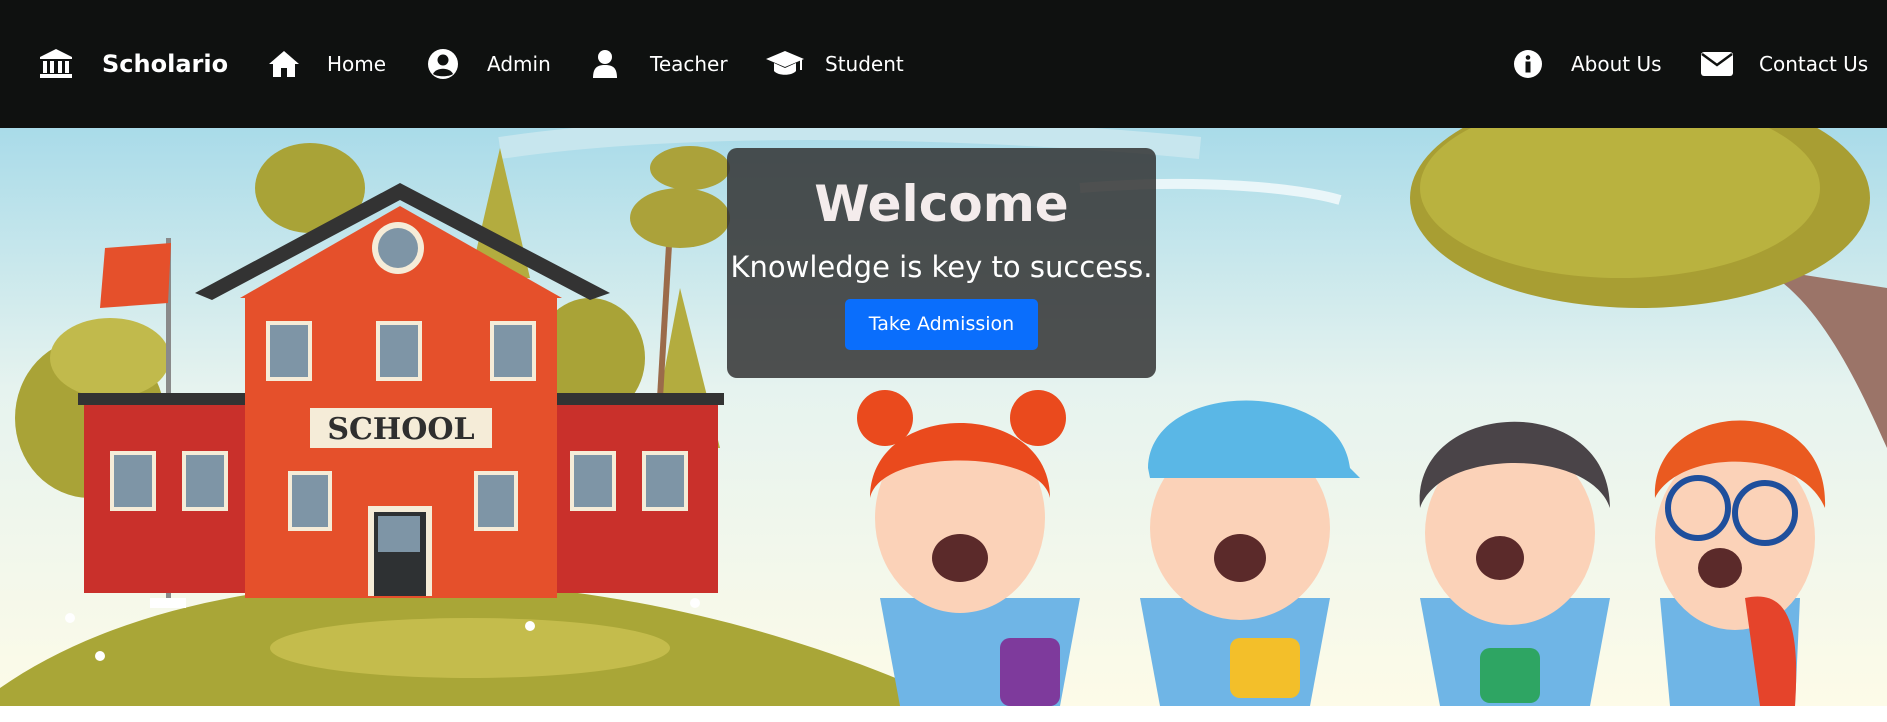 The image size is (1887, 722). I want to click on take-admission-button: Take Admission, so click(941, 324).